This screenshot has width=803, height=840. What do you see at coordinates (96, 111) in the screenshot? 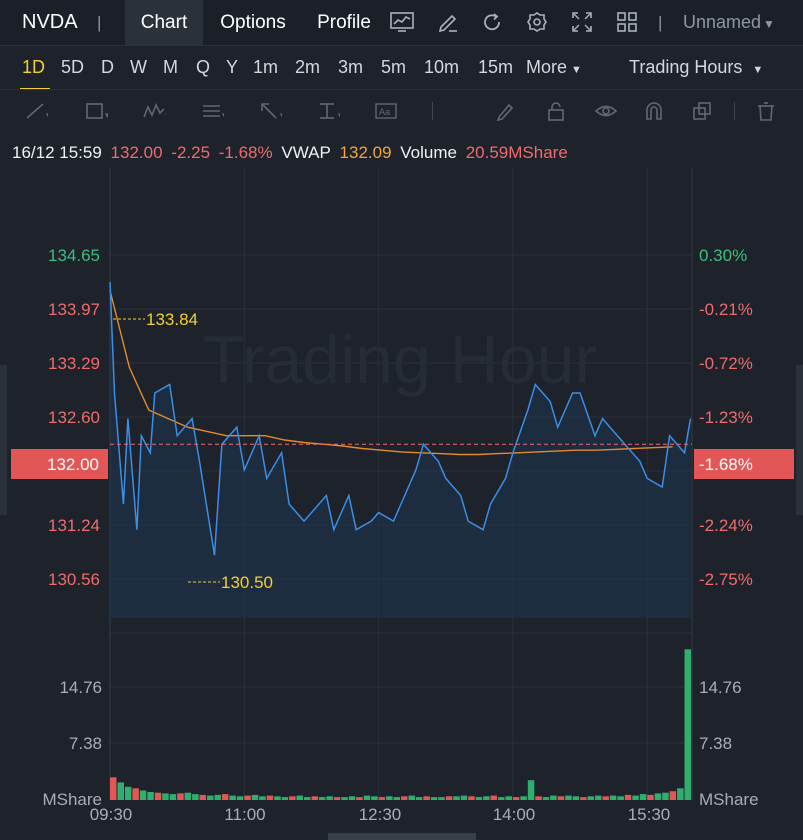
I see `rectangle-tool-icon: ▾` at bounding box center [96, 111].